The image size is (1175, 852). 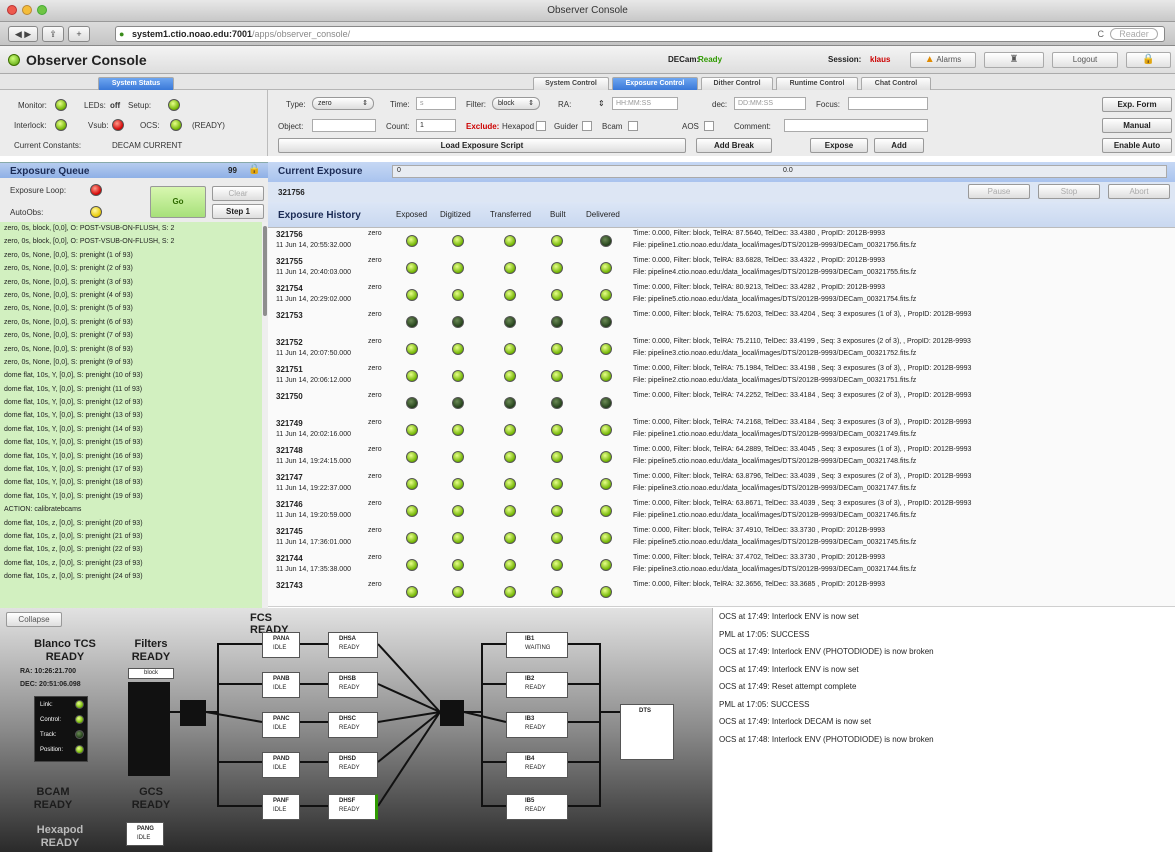 What do you see at coordinates (353, 645) in the screenshot?
I see `dhsa-box: DHSA READY` at bounding box center [353, 645].